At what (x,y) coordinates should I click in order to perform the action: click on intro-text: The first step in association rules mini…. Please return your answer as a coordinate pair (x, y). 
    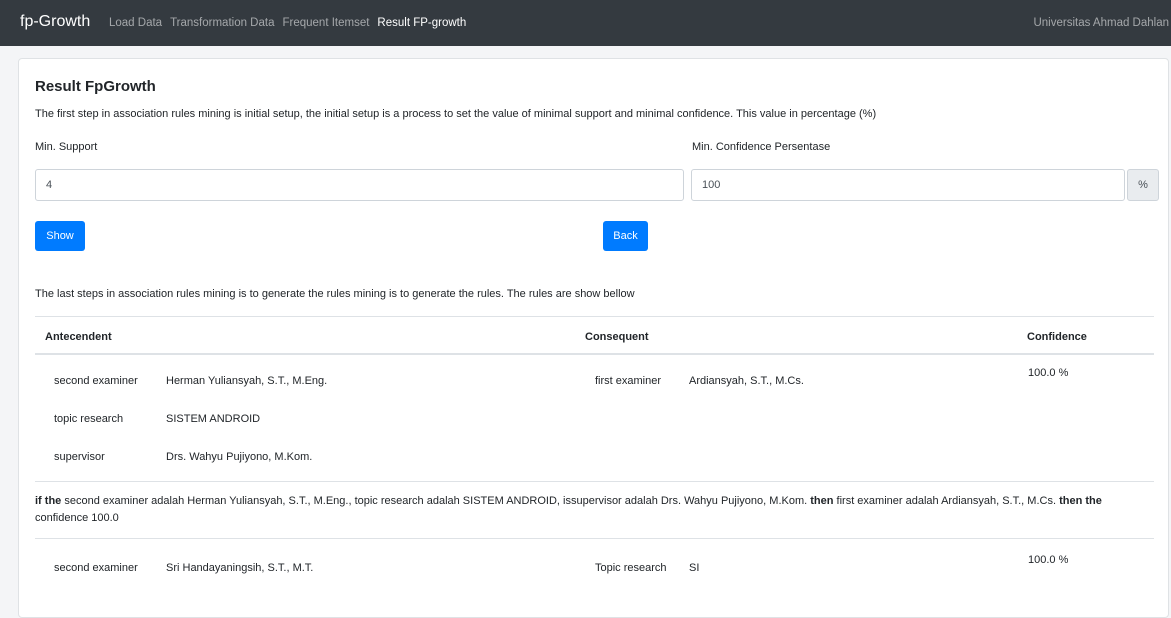
    Looking at the image, I should click on (456, 114).